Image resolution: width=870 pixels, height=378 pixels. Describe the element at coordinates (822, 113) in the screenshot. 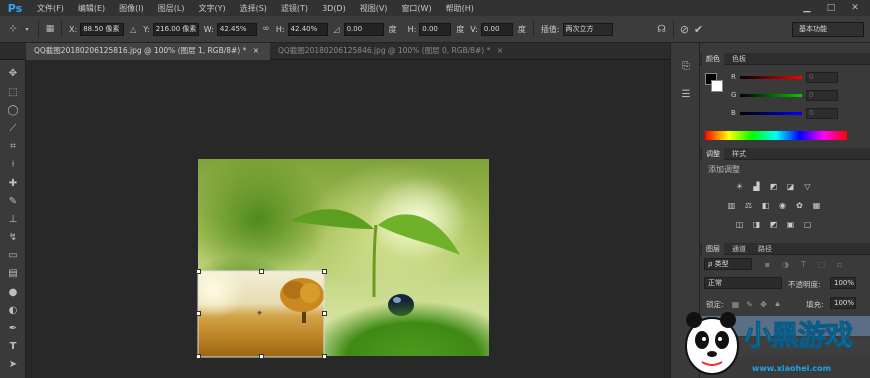

I see `b-value-field: 0` at that location.